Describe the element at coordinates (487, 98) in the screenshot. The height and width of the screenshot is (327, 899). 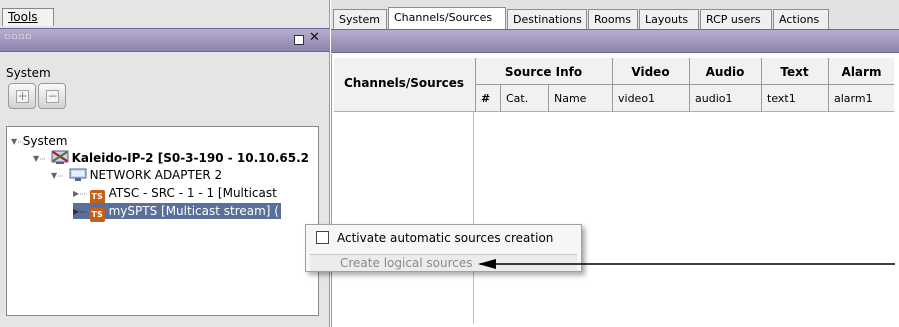
I see `col-number: #` at that location.